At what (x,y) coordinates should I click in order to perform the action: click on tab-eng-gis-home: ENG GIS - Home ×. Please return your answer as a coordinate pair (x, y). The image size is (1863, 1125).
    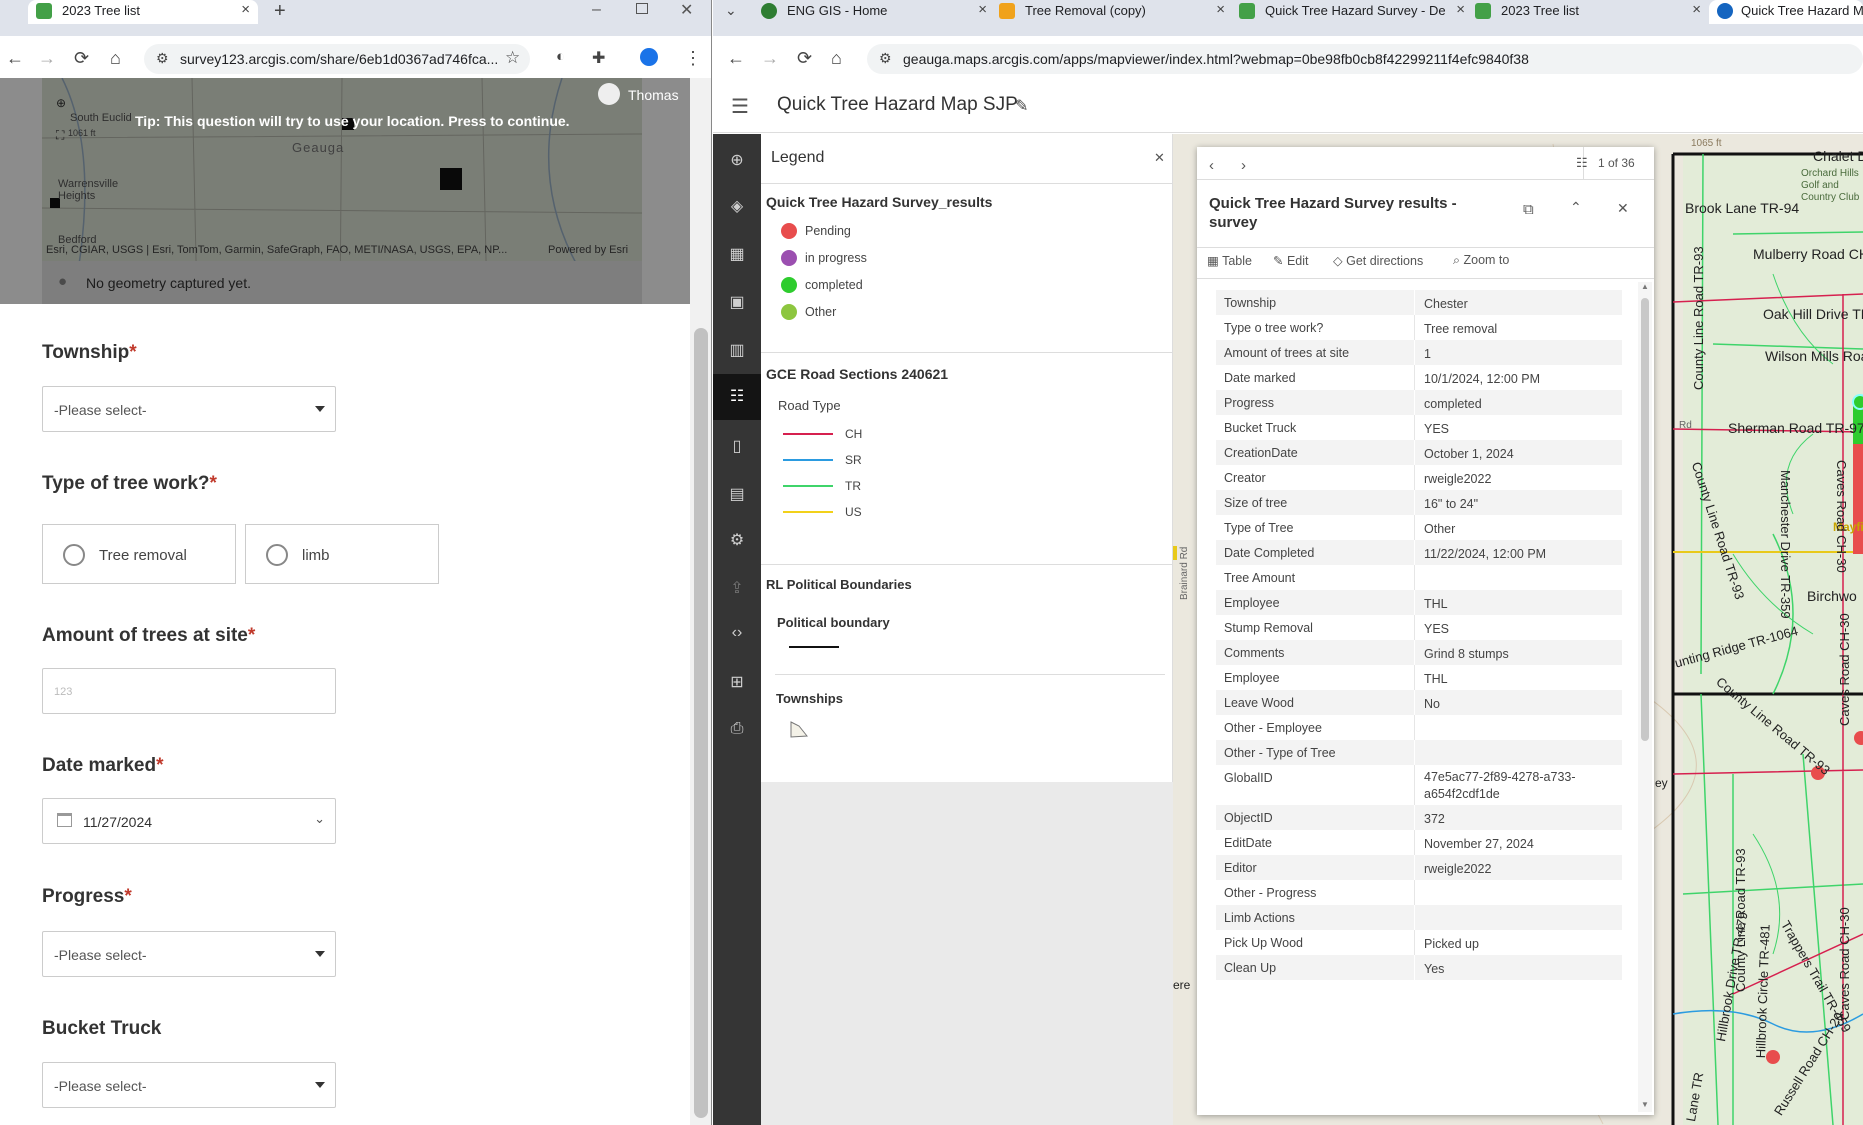
    Looking at the image, I should click on (875, 12).